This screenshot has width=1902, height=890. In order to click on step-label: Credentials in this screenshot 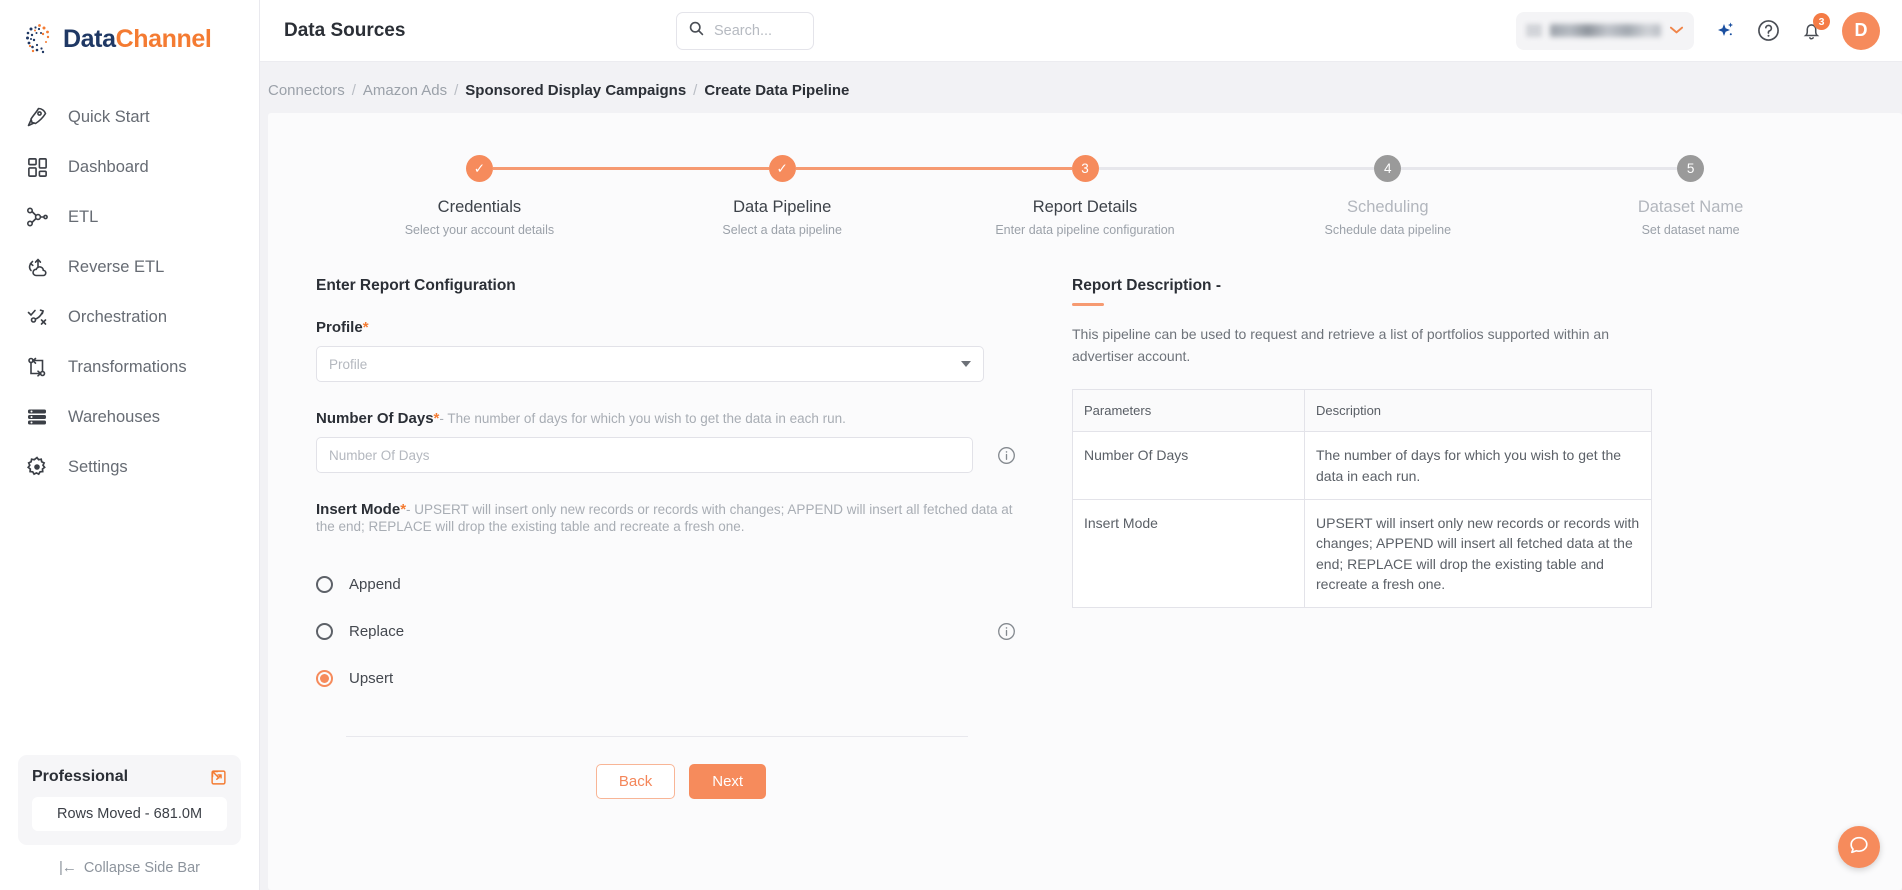, I will do `click(479, 207)`.